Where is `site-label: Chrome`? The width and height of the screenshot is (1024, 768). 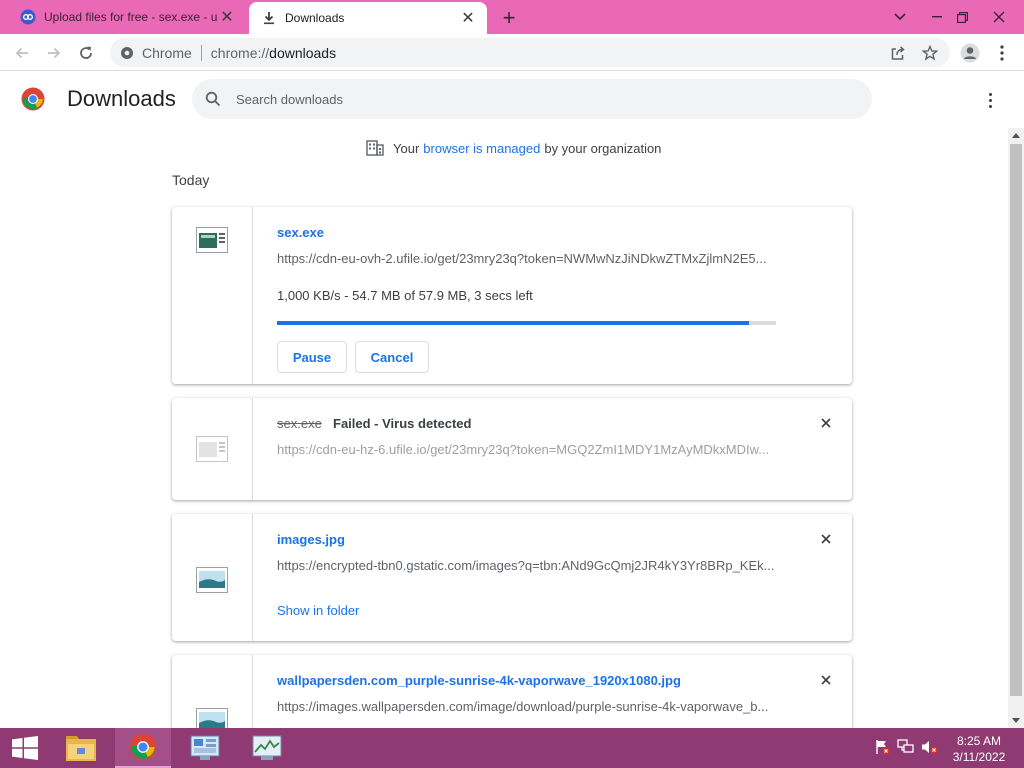 site-label: Chrome is located at coordinates (167, 52).